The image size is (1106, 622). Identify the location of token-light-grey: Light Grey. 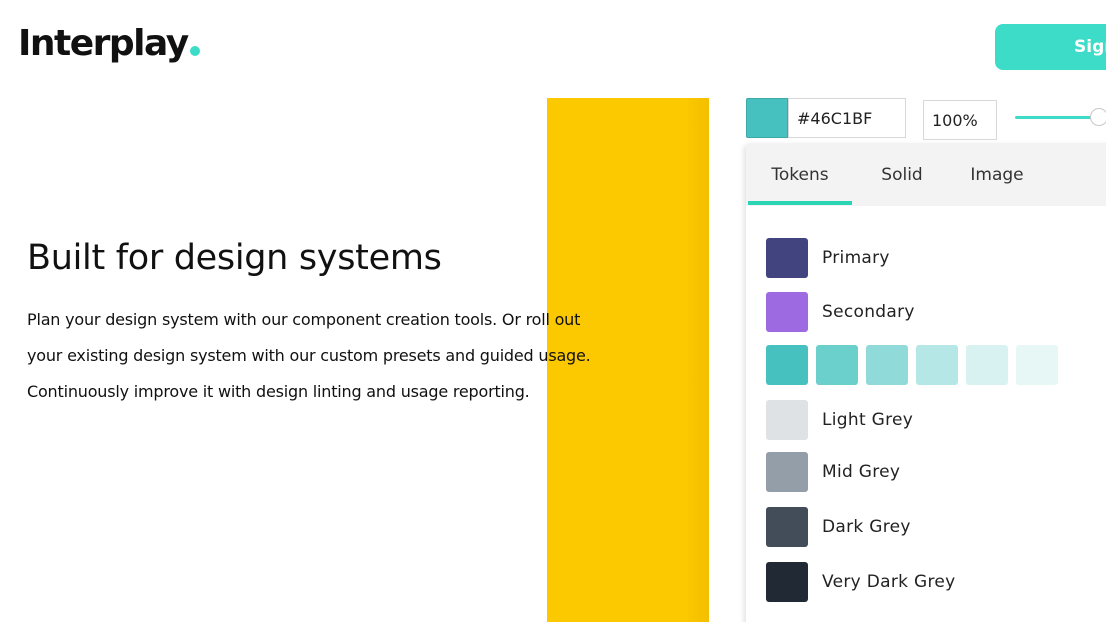
(839, 420).